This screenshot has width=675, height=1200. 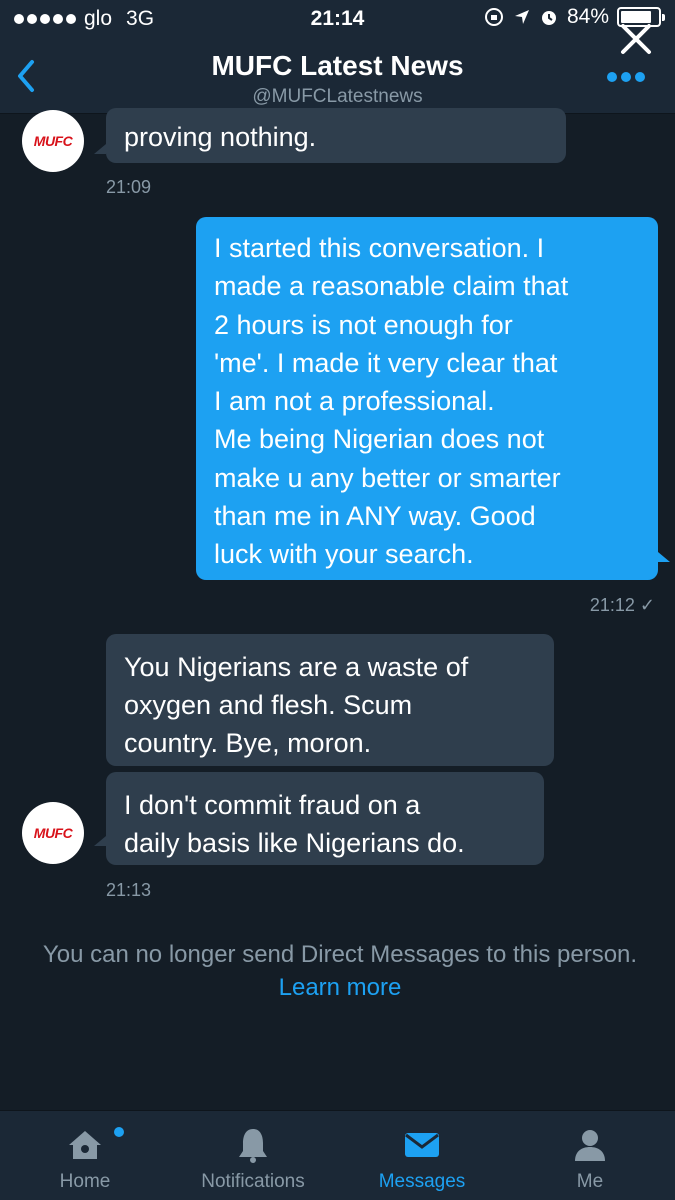 What do you see at coordinates (521, 17) in the screenshot?
I see `location-arrow-icon` at bounding box center [521, 17].